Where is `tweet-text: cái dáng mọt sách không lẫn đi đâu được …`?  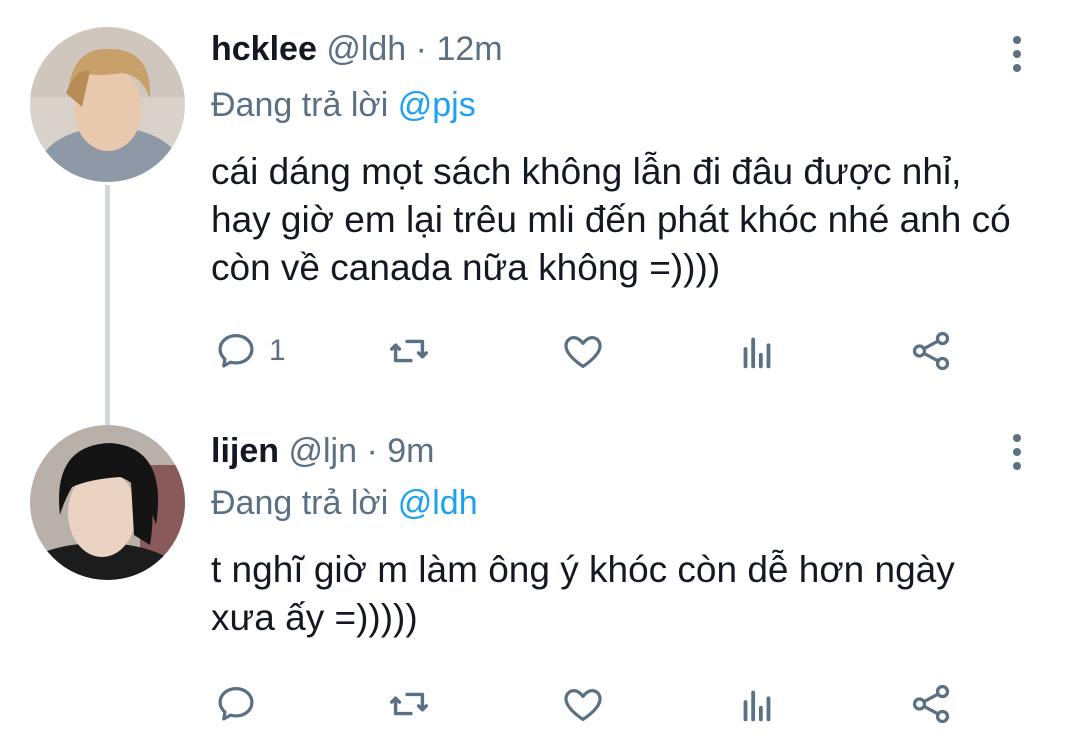 tweet-text: cái dáng mọt sách không lẫn đi đâu được … is located at coordinates (611, 219).